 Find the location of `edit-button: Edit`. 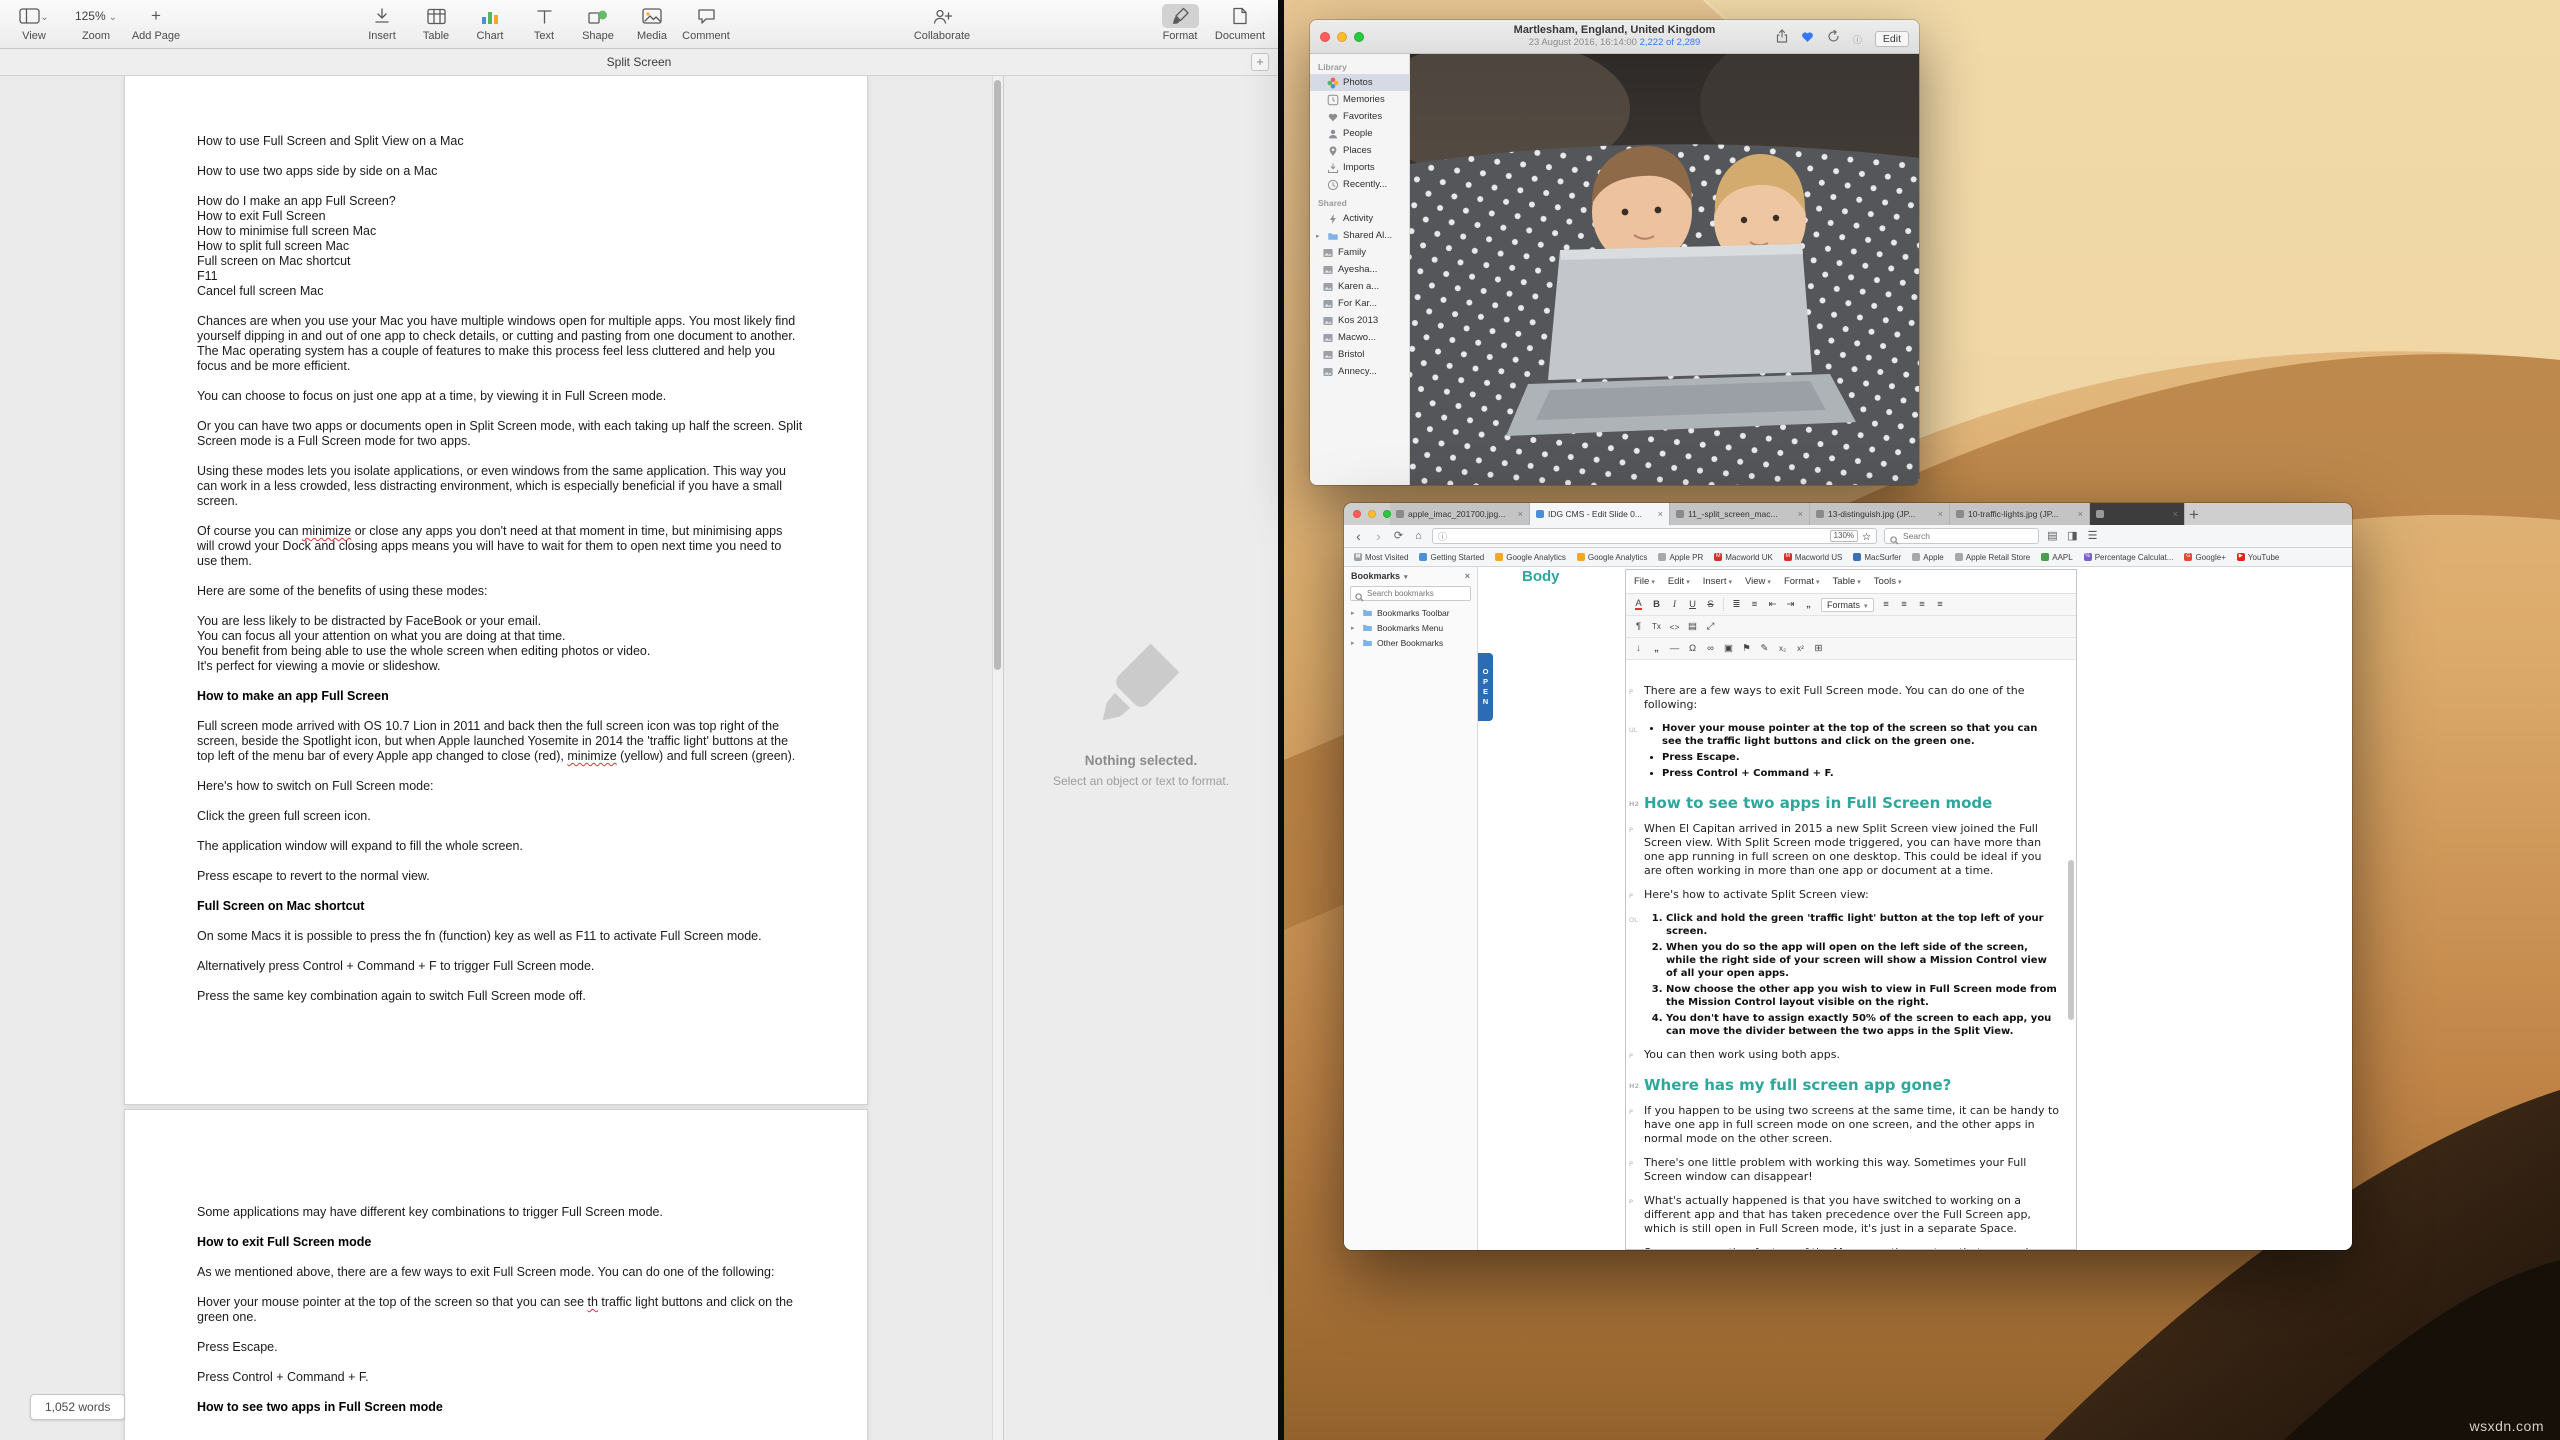

edit-button: Edit is located at coordinates (1891, 38).